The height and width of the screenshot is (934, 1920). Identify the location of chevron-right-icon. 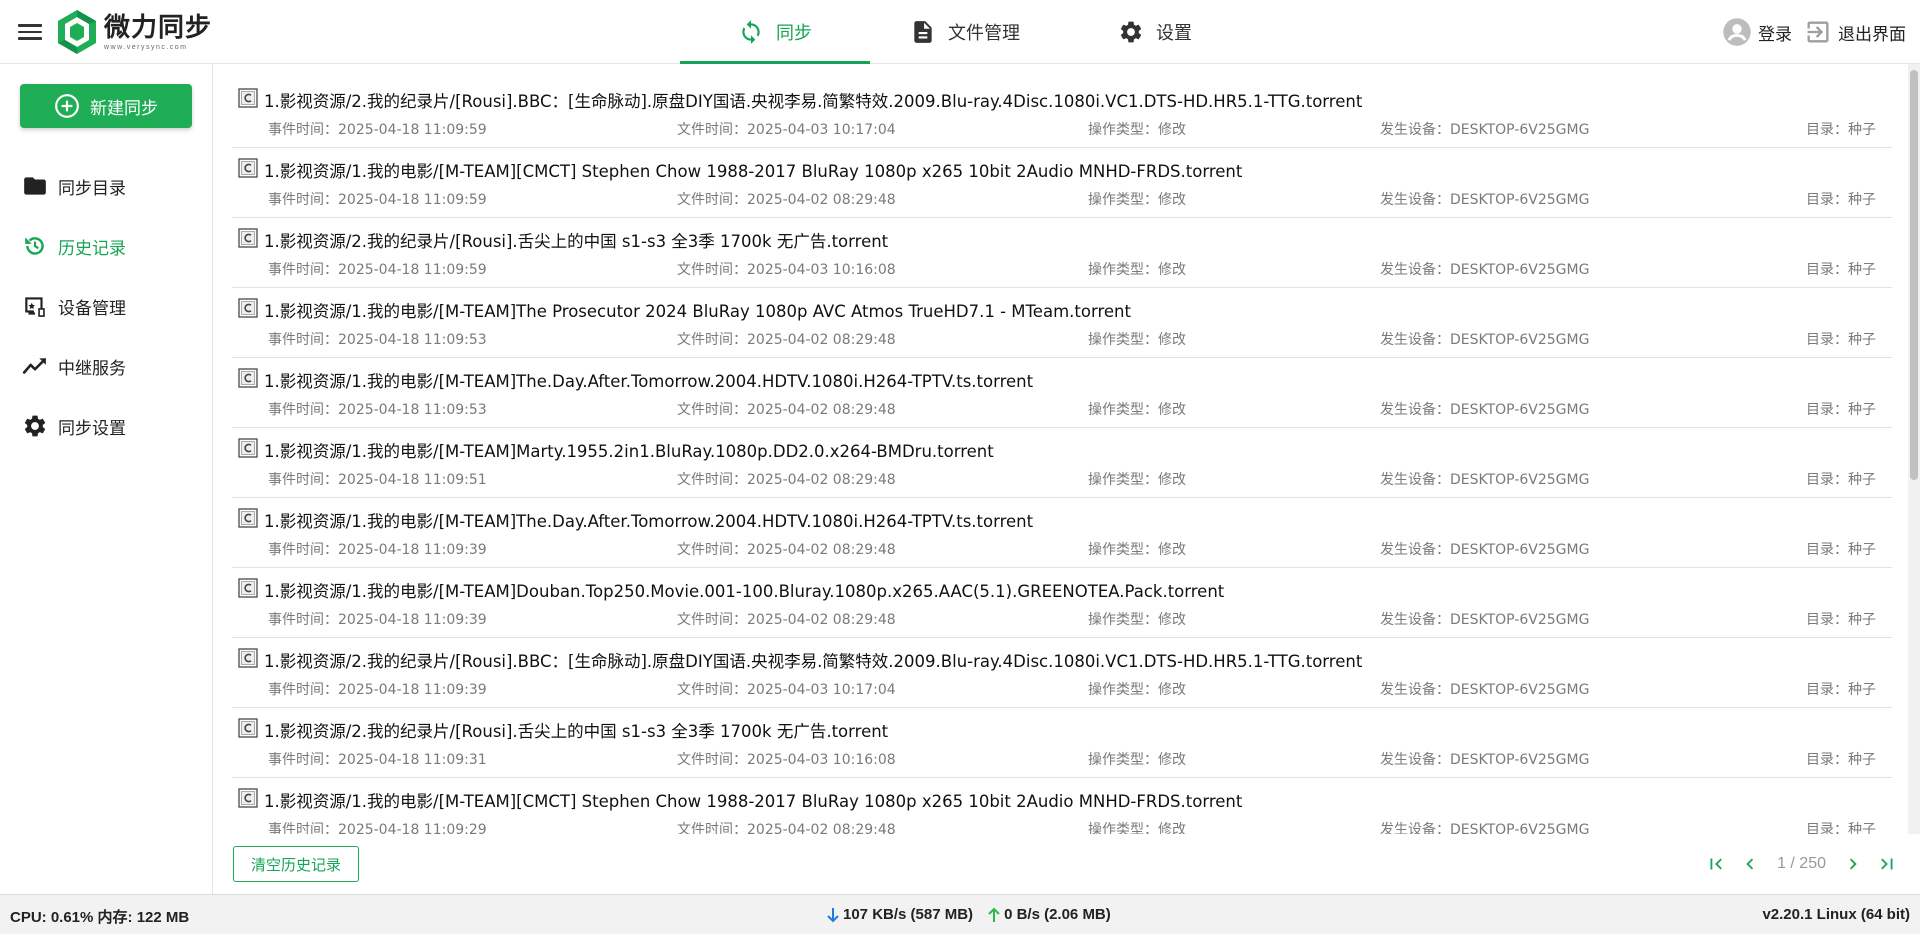
(1853, 864).